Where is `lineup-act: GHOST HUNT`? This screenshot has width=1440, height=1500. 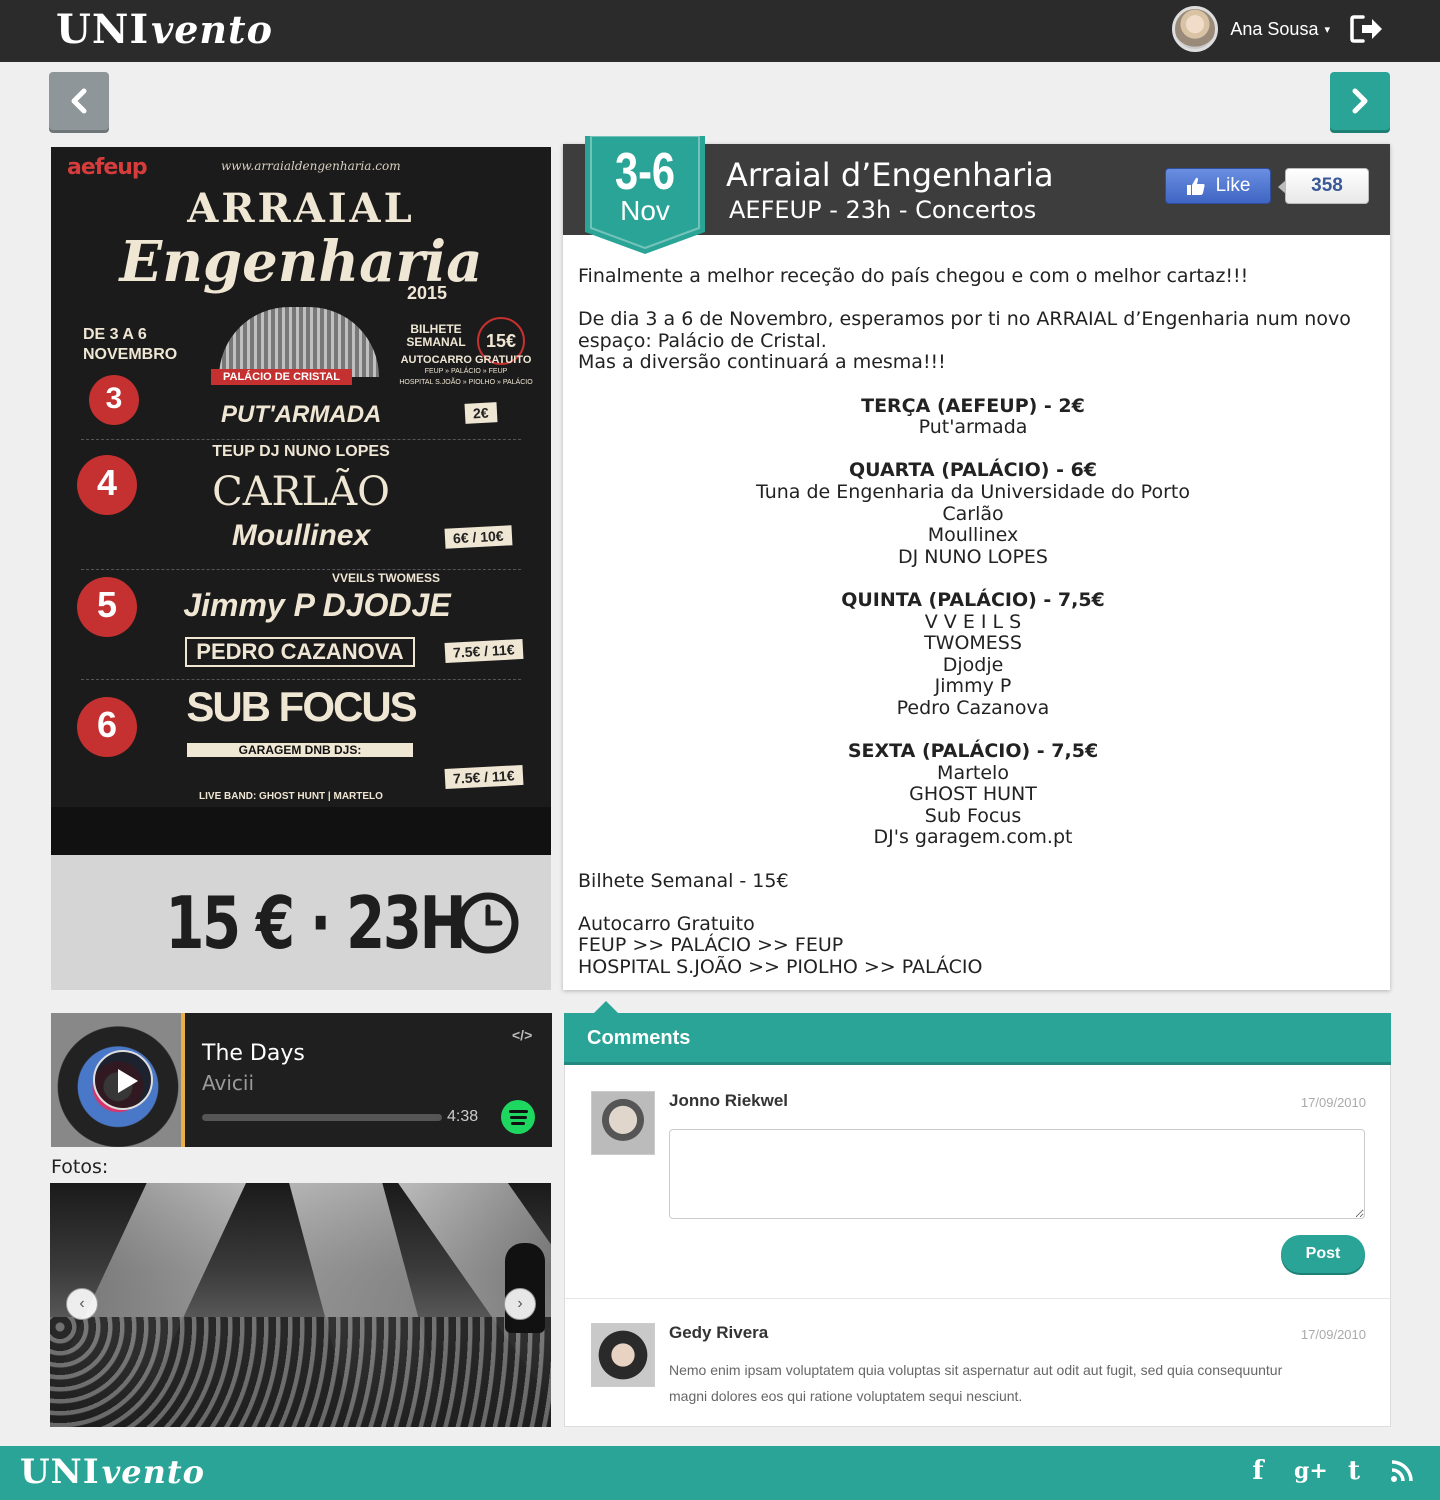
lineup-act: GHOST HUNT is located at coordinates (973, 794).